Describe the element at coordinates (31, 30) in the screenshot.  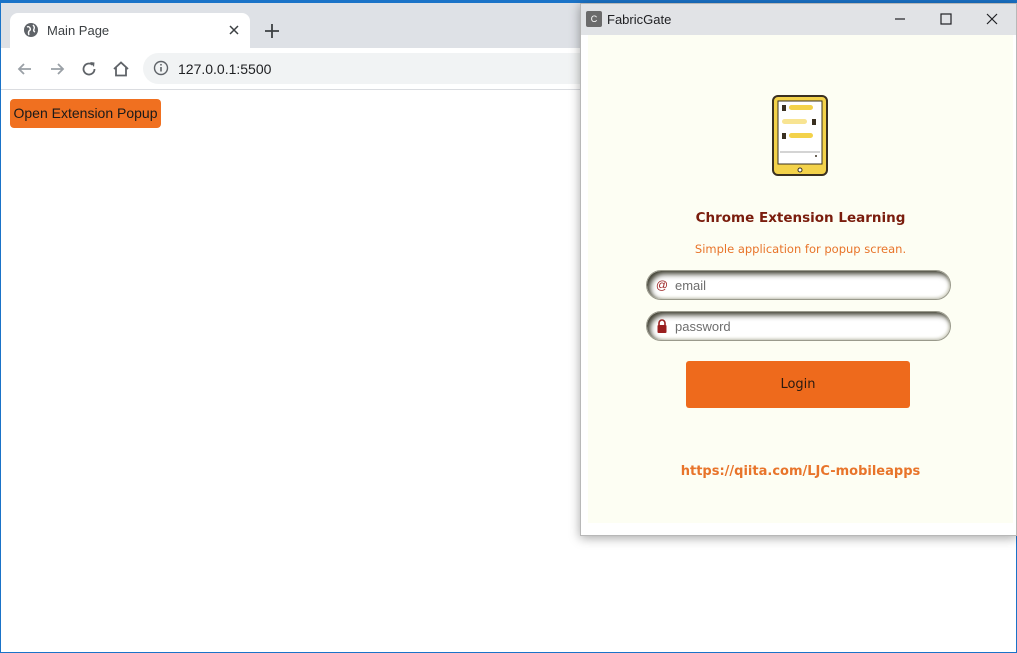
I see `globe-icon` at that location.